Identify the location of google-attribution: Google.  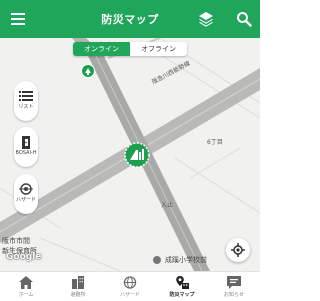
(24, 257).